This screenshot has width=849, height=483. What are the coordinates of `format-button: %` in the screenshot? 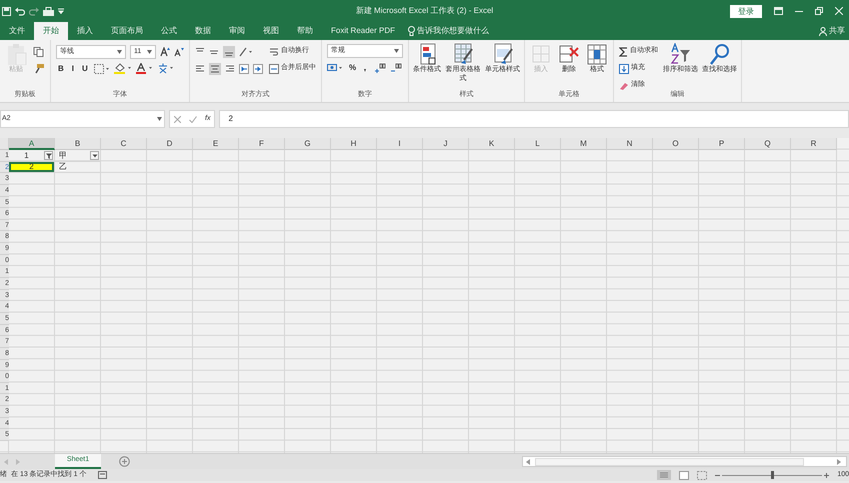 It's located at (352, 67).